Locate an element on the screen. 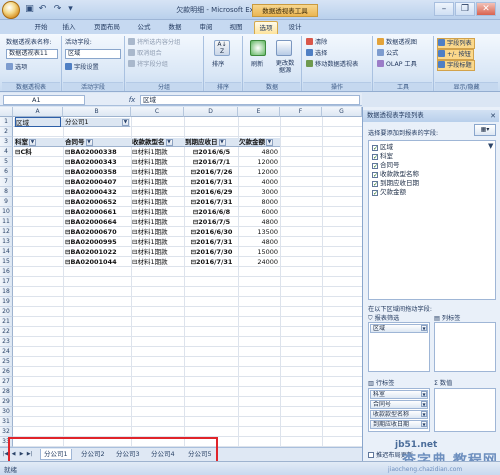 The height and width of the screenshot is (475, 500). pivot-header-contract: 合同号 ▼ is located at coordinates (97, 142).